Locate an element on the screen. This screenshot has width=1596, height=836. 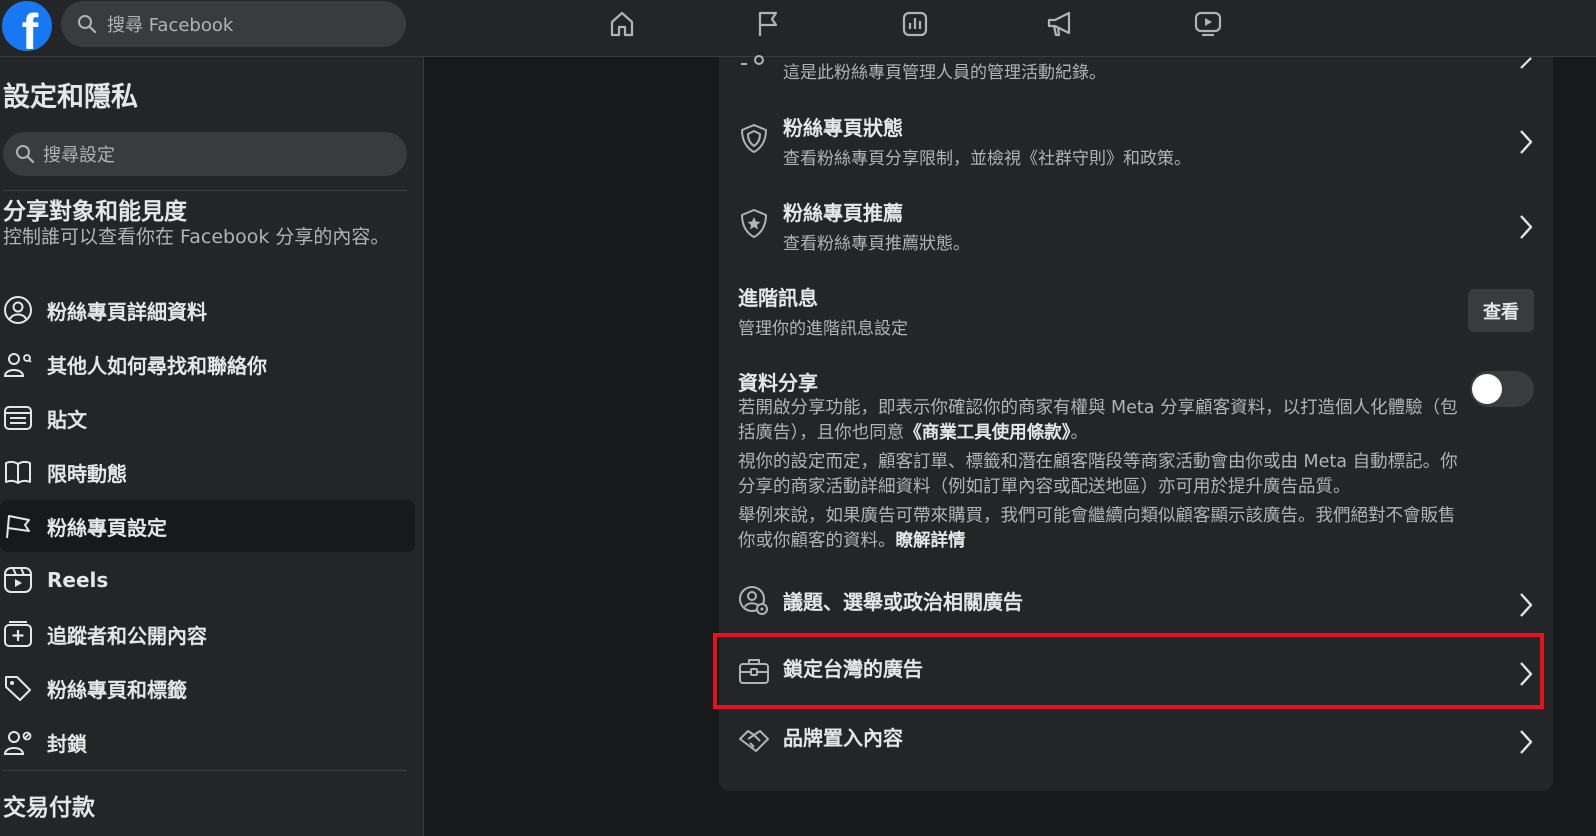
facebook-logo: f is located at coordinates (27, 26).